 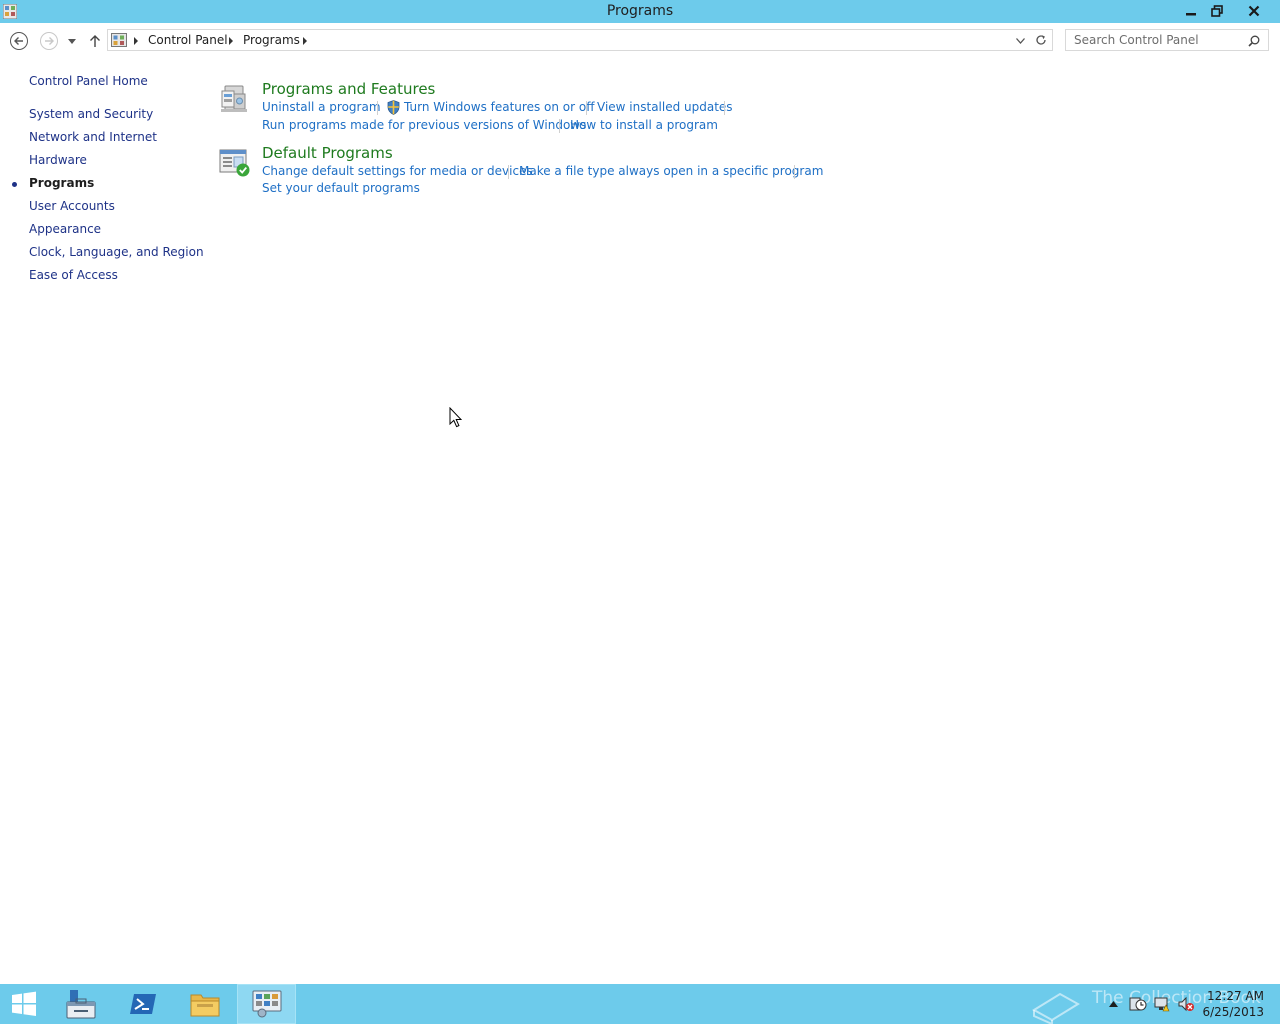 What do you see at coordinates (58, 160) in the screenshot?
I see `nav-hardware: Hardware` at bounding box center [58, 160].